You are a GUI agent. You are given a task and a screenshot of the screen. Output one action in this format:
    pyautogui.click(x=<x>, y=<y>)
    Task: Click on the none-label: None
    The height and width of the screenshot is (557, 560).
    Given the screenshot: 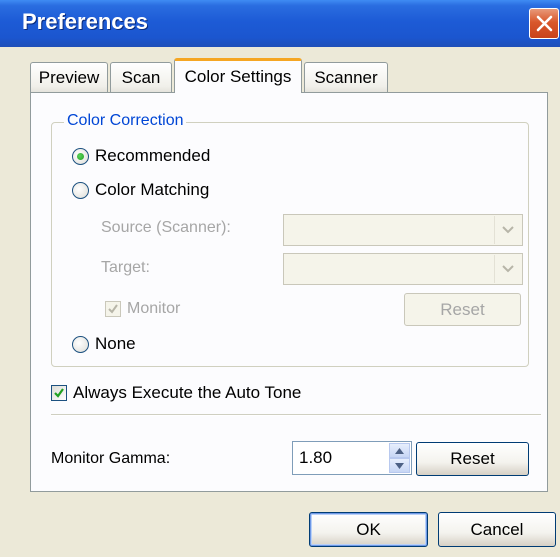 What is the action you would take?
    pyautogui.click(x=115, y=343)
    